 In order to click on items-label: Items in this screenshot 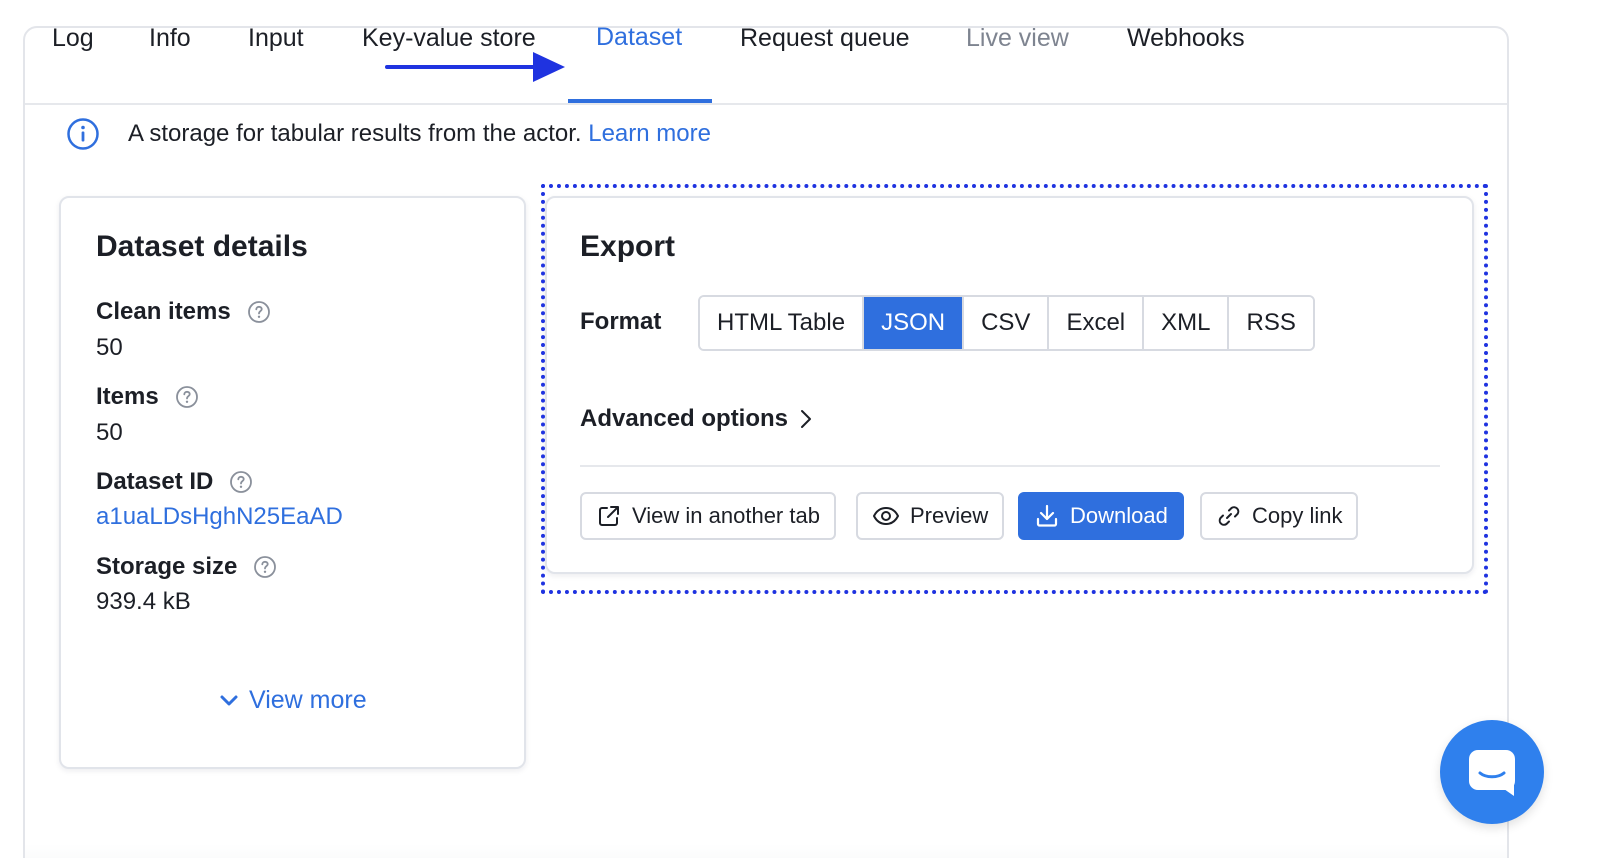, I will do `click(147, 397)`.